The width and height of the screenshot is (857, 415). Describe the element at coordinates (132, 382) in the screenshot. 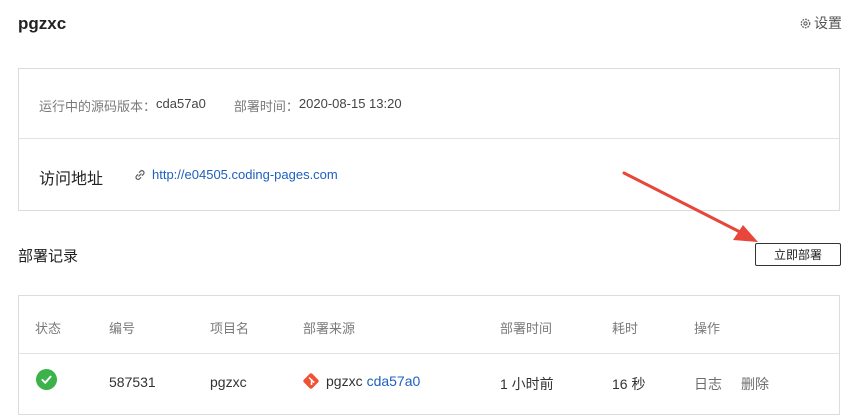

I see `record-id: 587531` at that location.